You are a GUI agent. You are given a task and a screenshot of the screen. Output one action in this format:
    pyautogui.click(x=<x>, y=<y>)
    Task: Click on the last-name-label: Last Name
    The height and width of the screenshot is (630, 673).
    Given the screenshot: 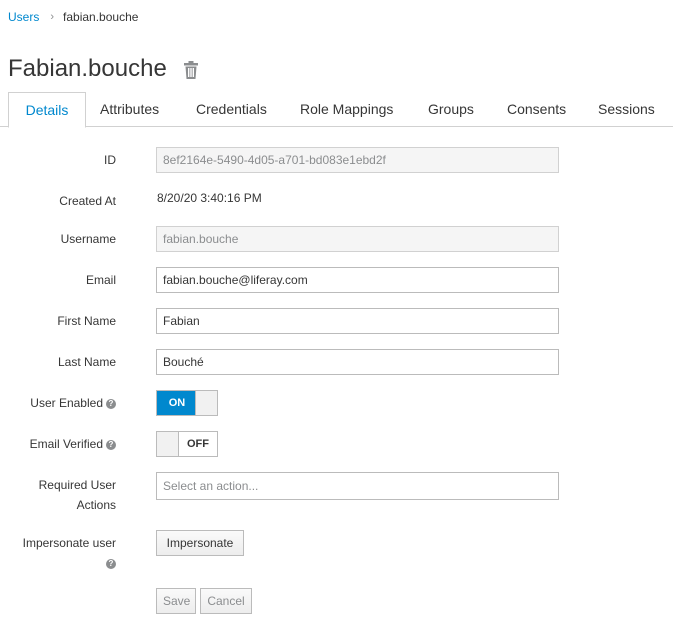 What is the action you would take?
    pyautogui.click(x=86, y=362)
    